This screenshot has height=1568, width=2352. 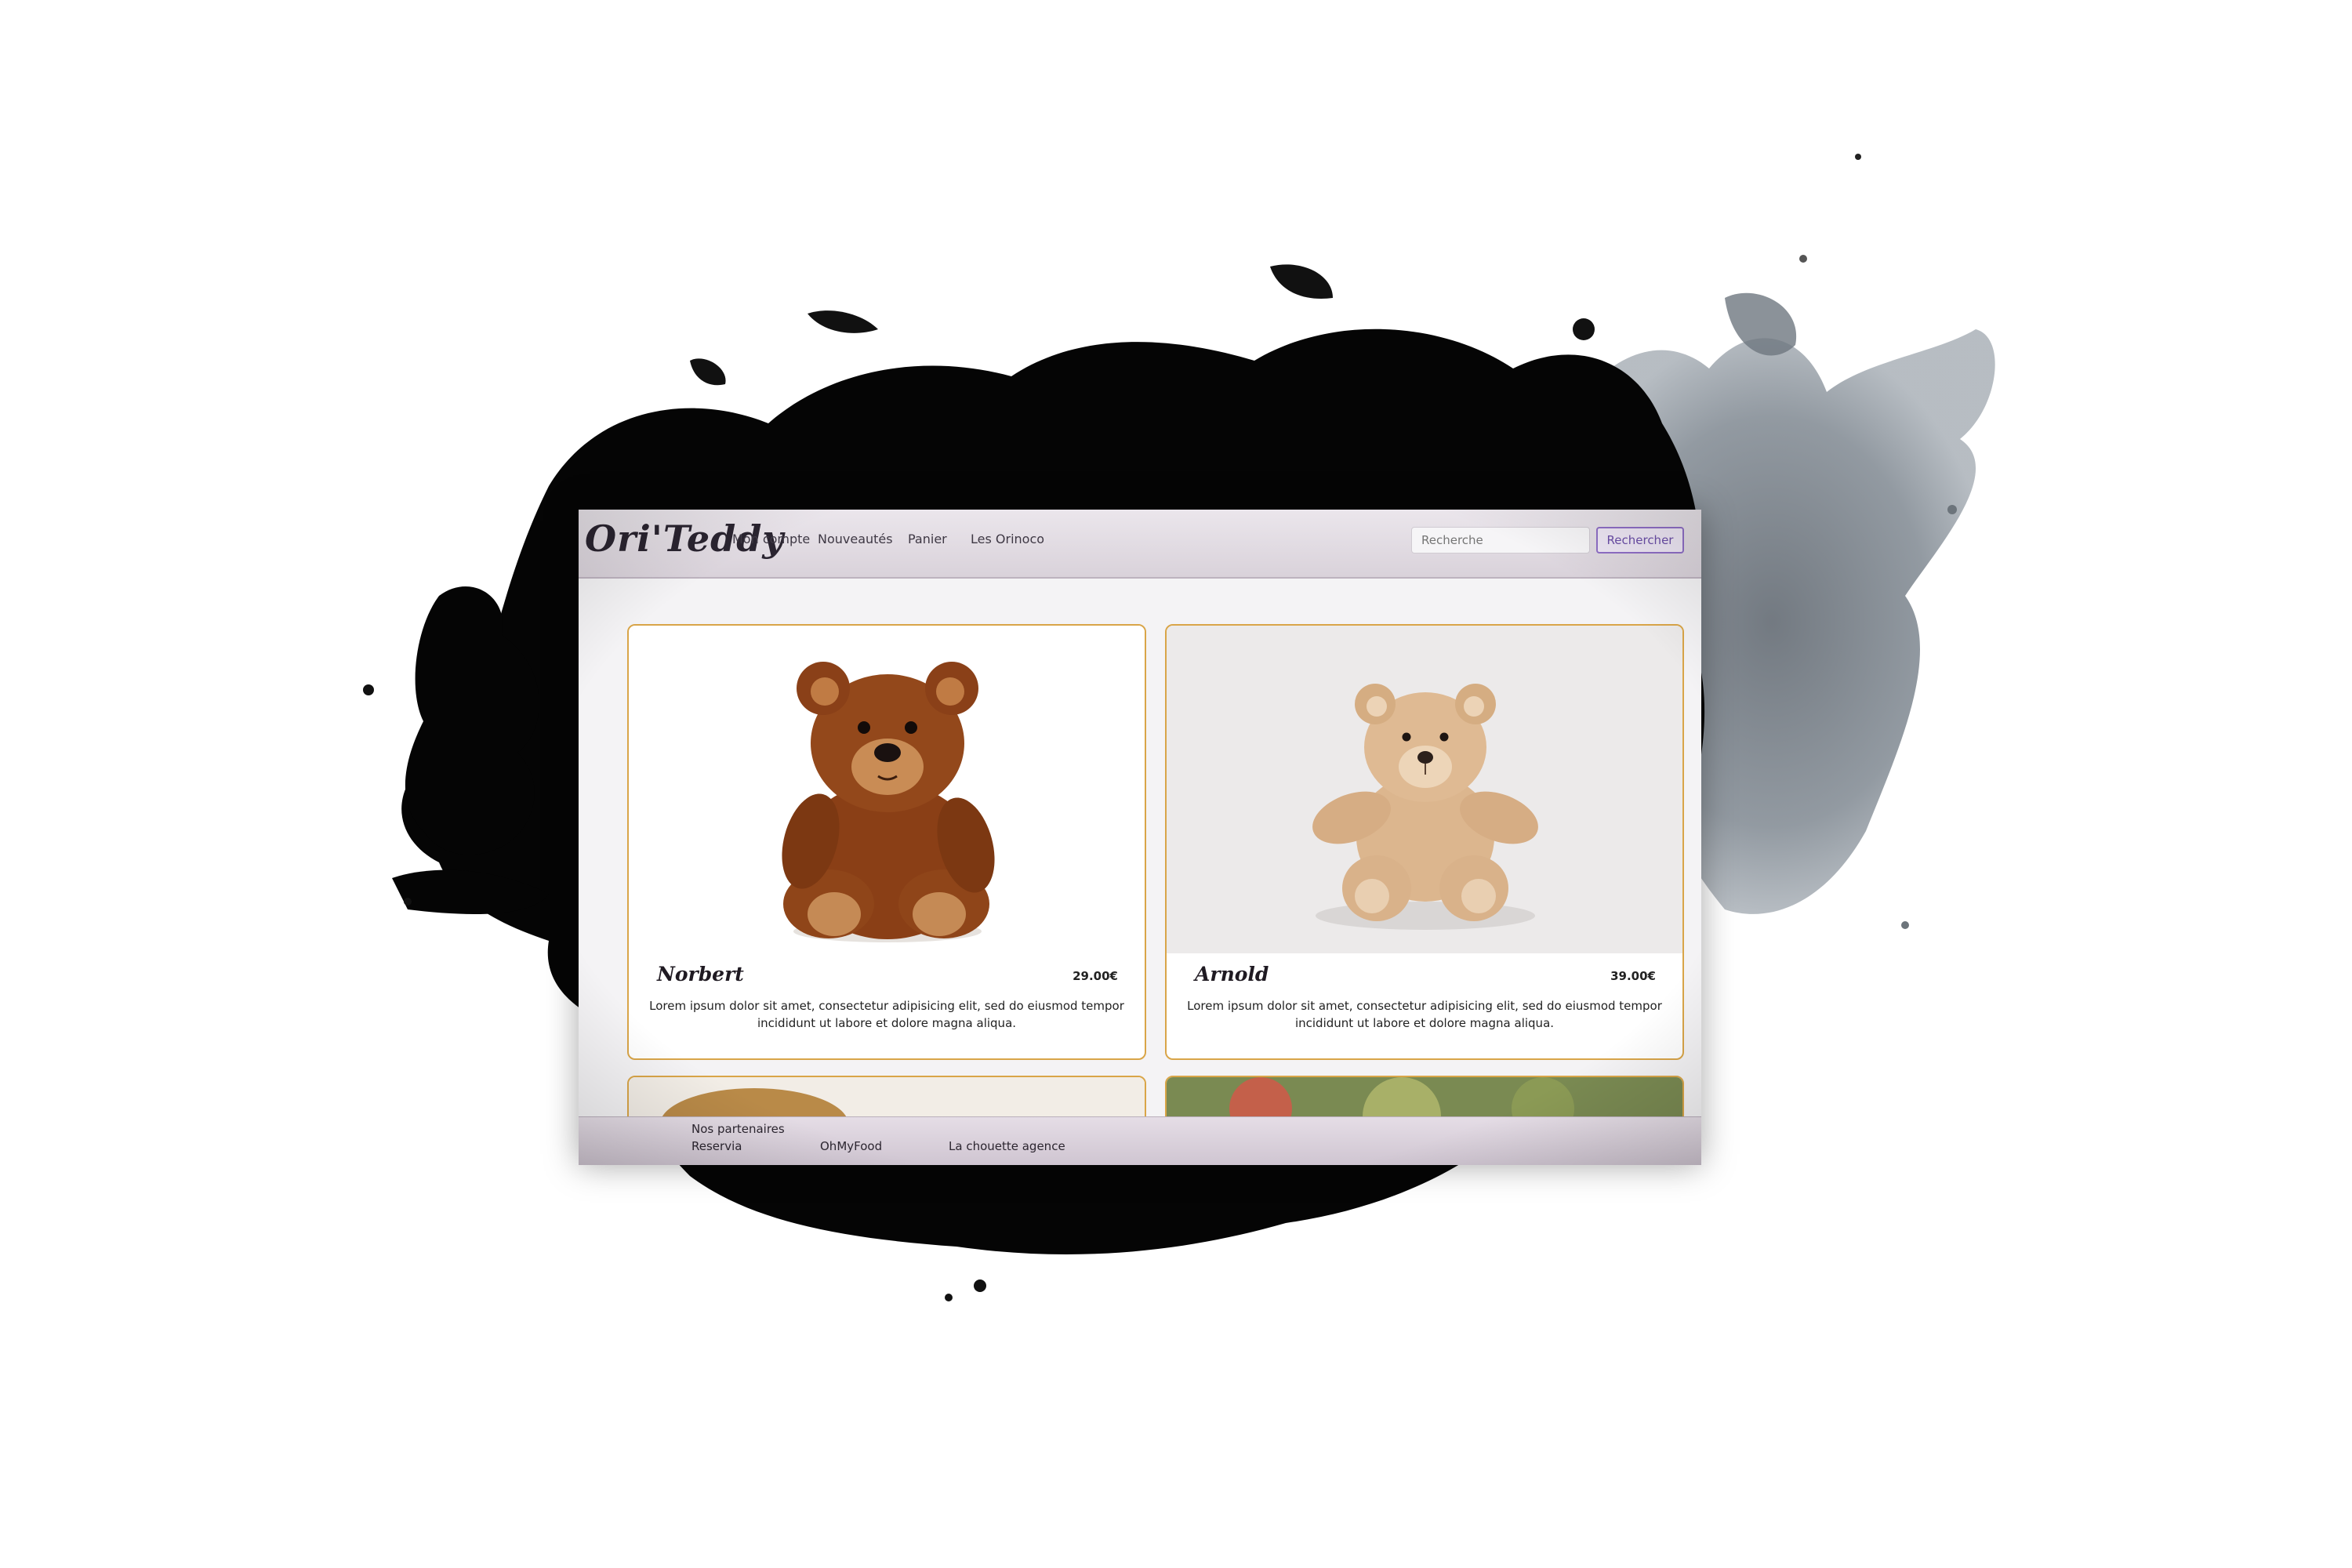 I want to click on partner-link-ohmyfood: OhMyFood, so click(x=851, y=1146).